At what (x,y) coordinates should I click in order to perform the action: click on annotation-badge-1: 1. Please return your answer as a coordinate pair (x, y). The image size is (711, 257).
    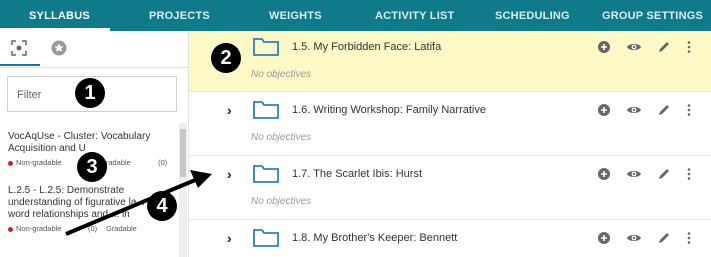
    Looking at the image, I should click on (90, 93).